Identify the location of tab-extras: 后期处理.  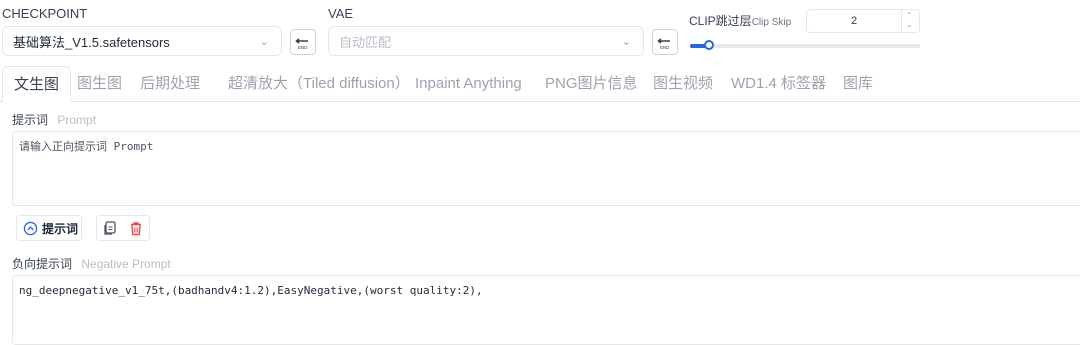
(170, 84).